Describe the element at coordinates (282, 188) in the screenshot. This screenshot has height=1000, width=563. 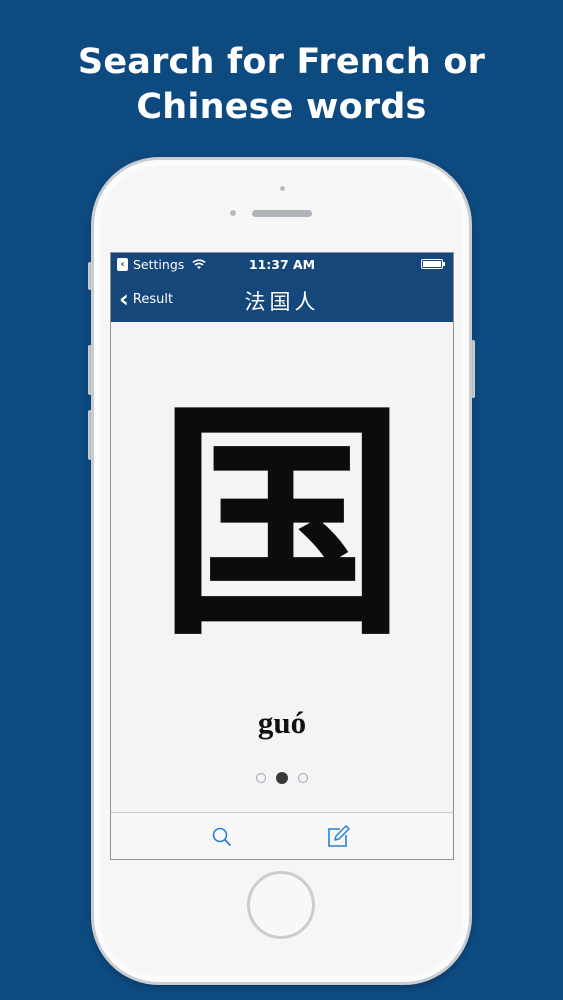
I see `front-camera` at that location.